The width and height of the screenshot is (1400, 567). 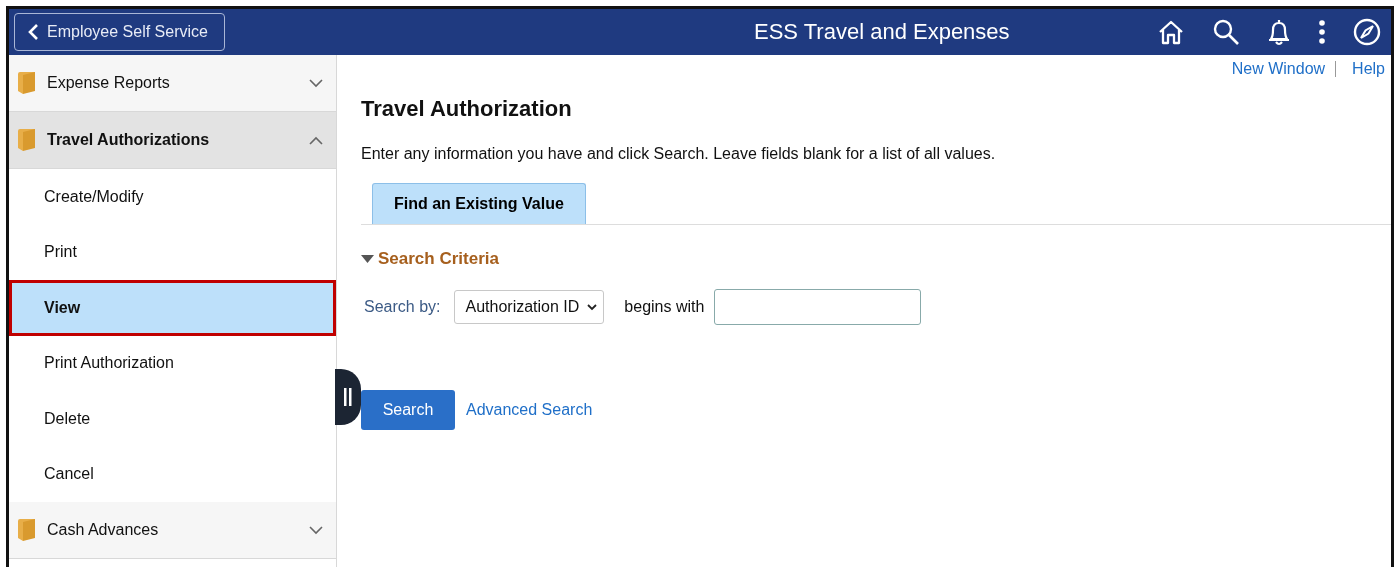 I want to click on search-icon, so click(x=1226, y=32).